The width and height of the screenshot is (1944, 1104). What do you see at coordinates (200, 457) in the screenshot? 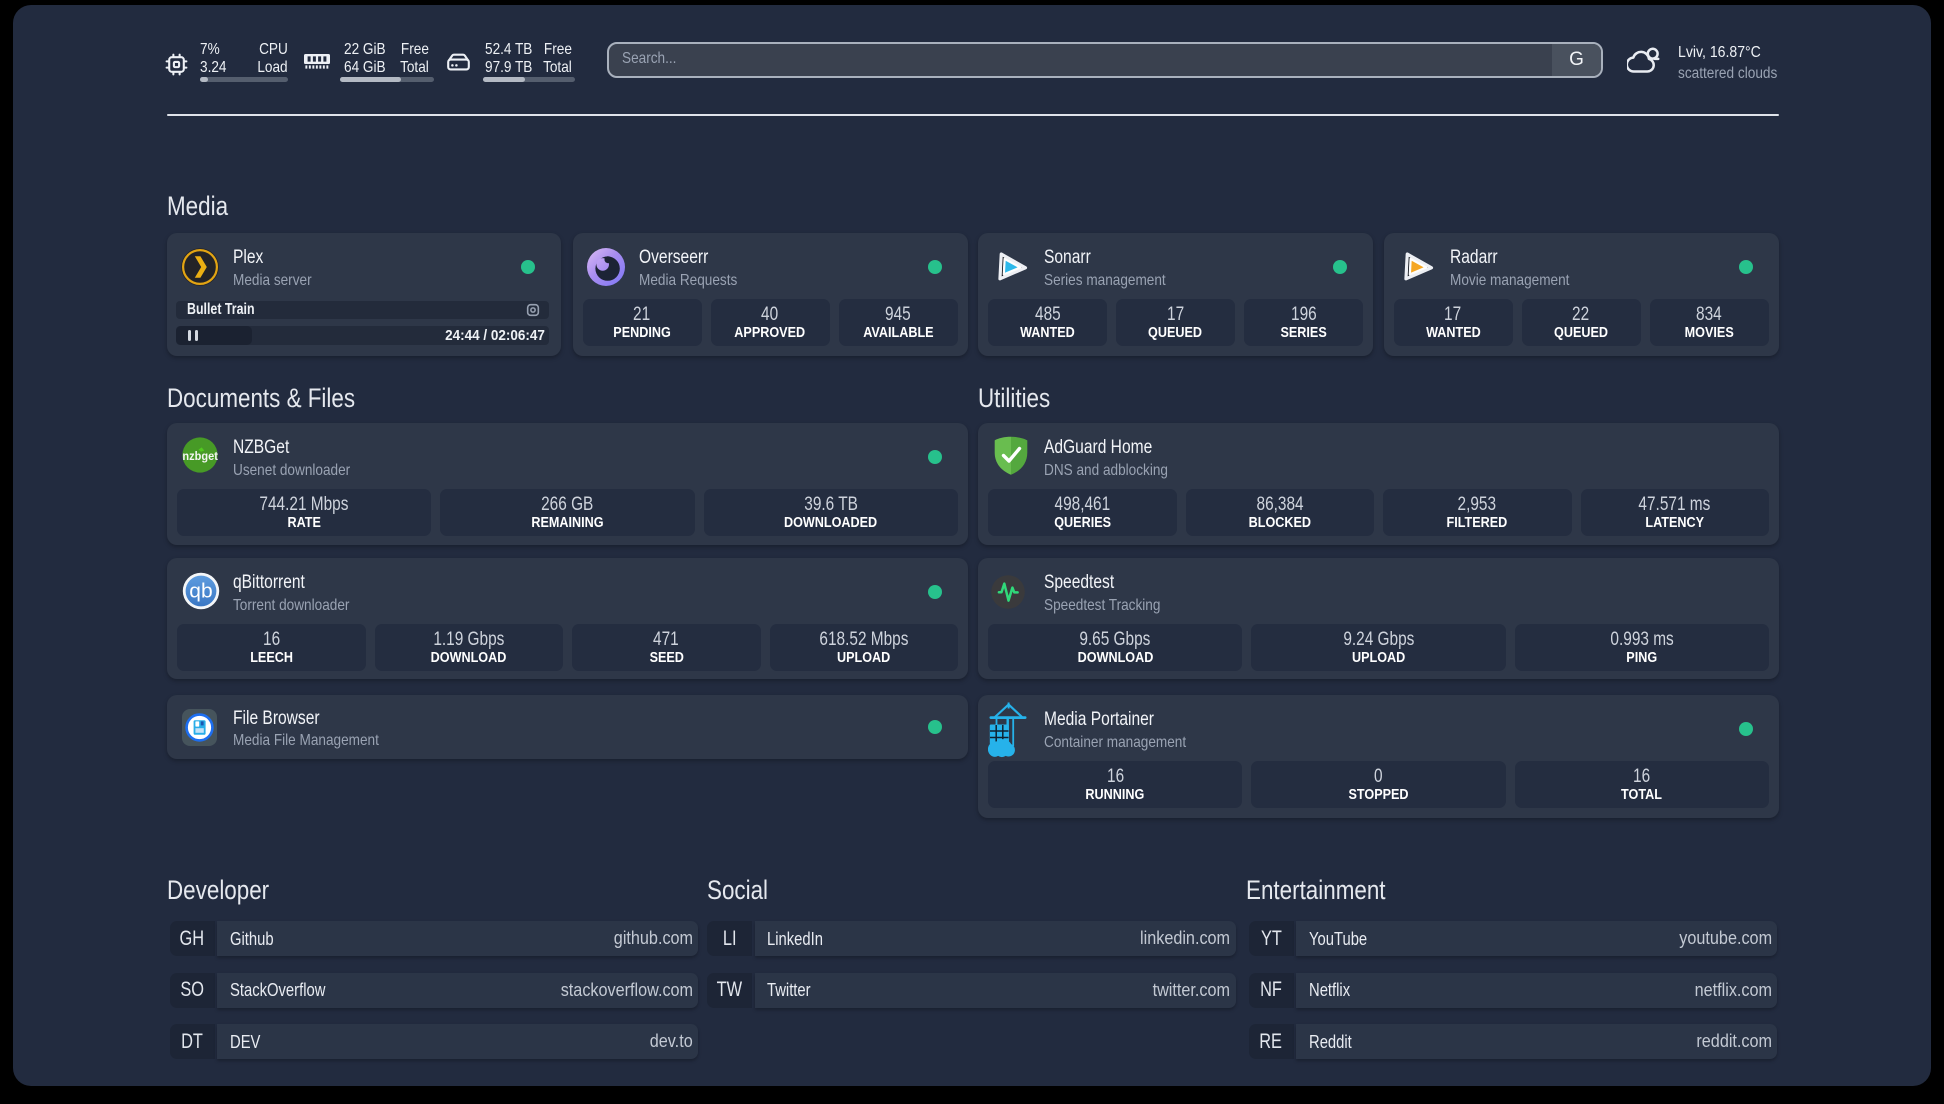
I see `svg-text: nzbget` at bounding box center [200, 457].